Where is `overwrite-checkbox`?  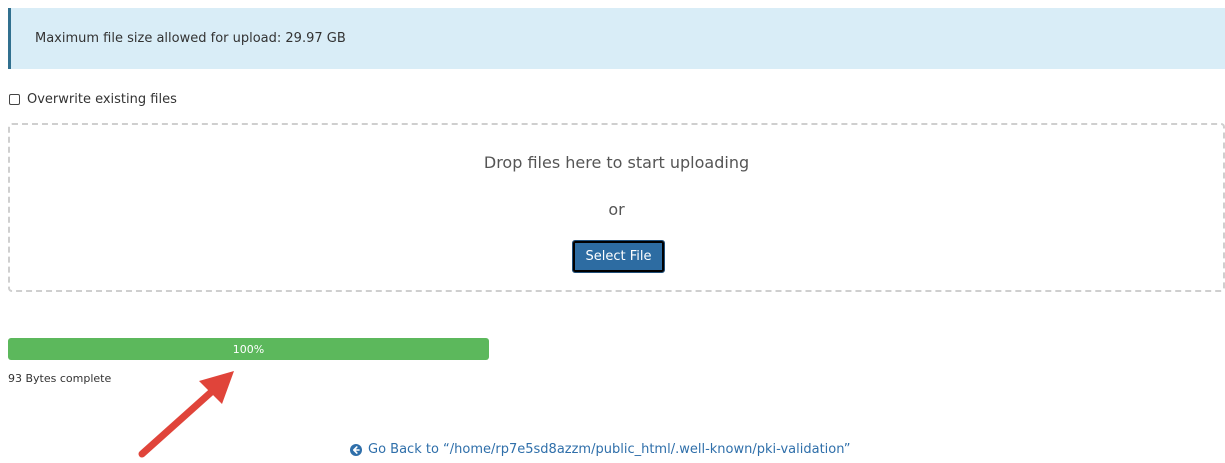 overwrite-checkbox is located at coordinates (14, 99).